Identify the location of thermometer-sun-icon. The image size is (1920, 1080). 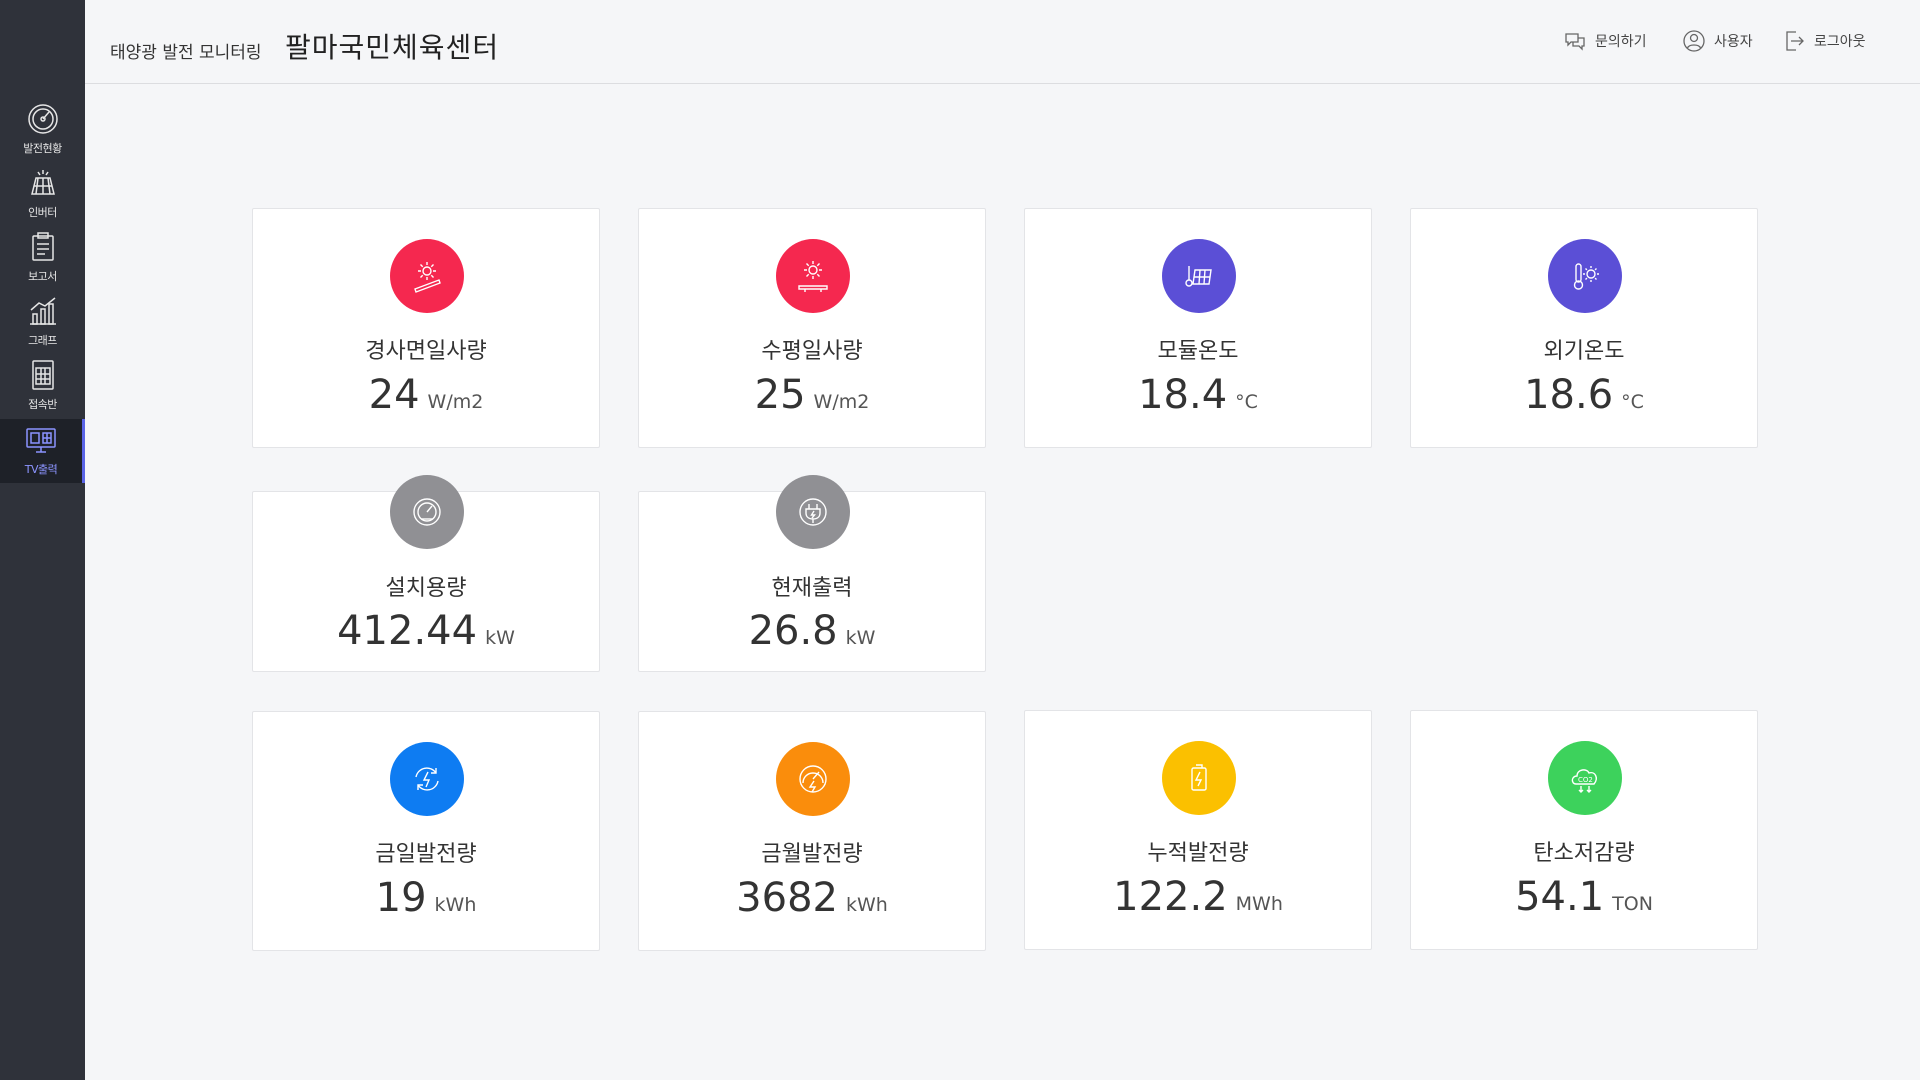
(1586, 276).